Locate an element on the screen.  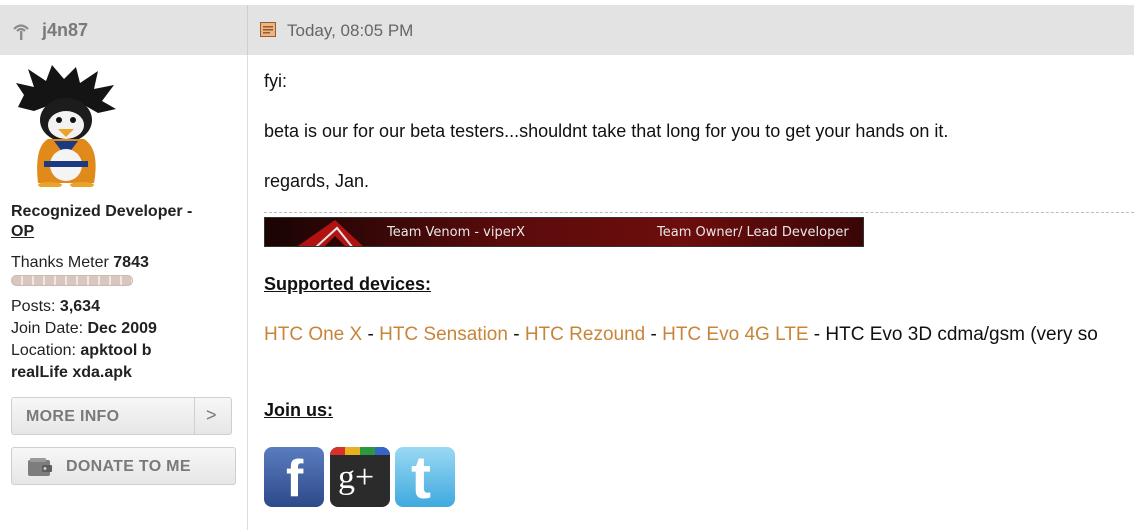
twitter-icon: t is located at coordinates (421, 477).